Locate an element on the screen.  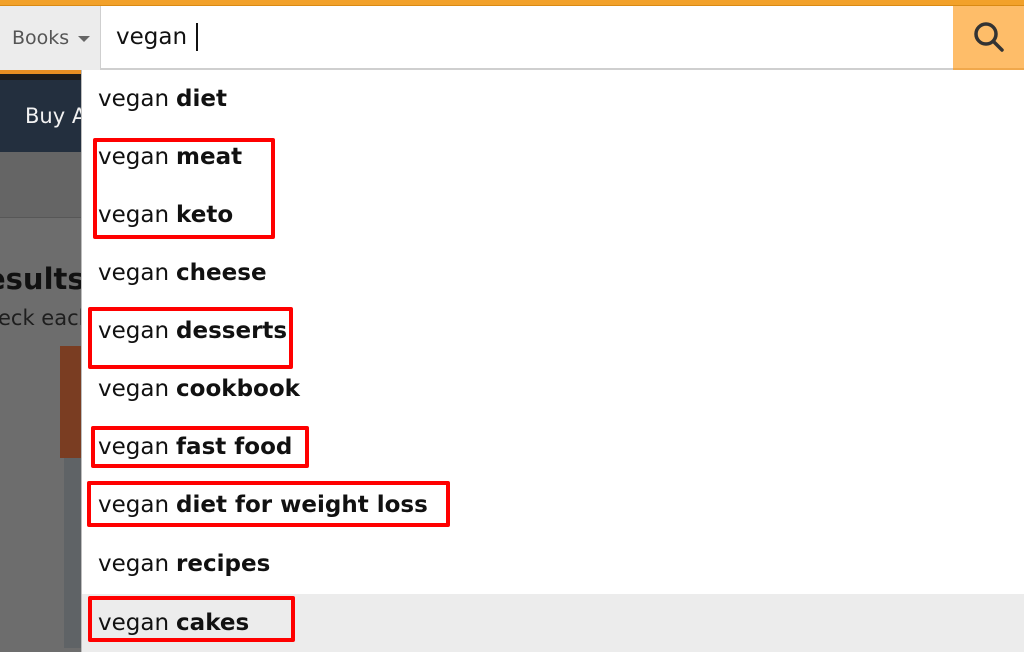
suggestion-completion: diet is located at coordinates (201, 99).